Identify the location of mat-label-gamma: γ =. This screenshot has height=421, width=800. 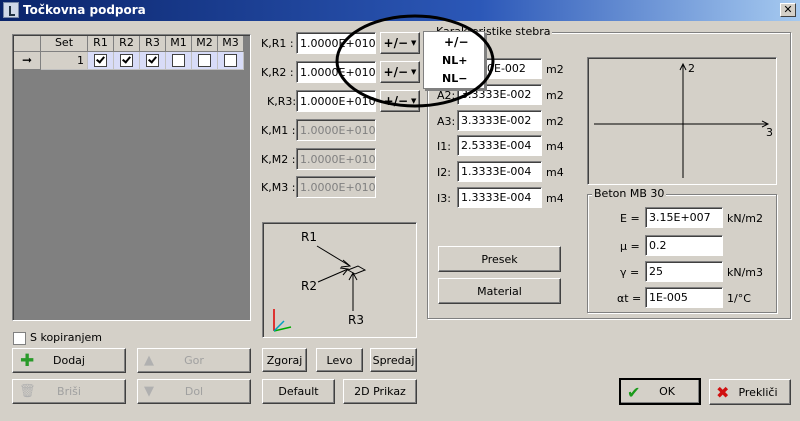
(630, 272).